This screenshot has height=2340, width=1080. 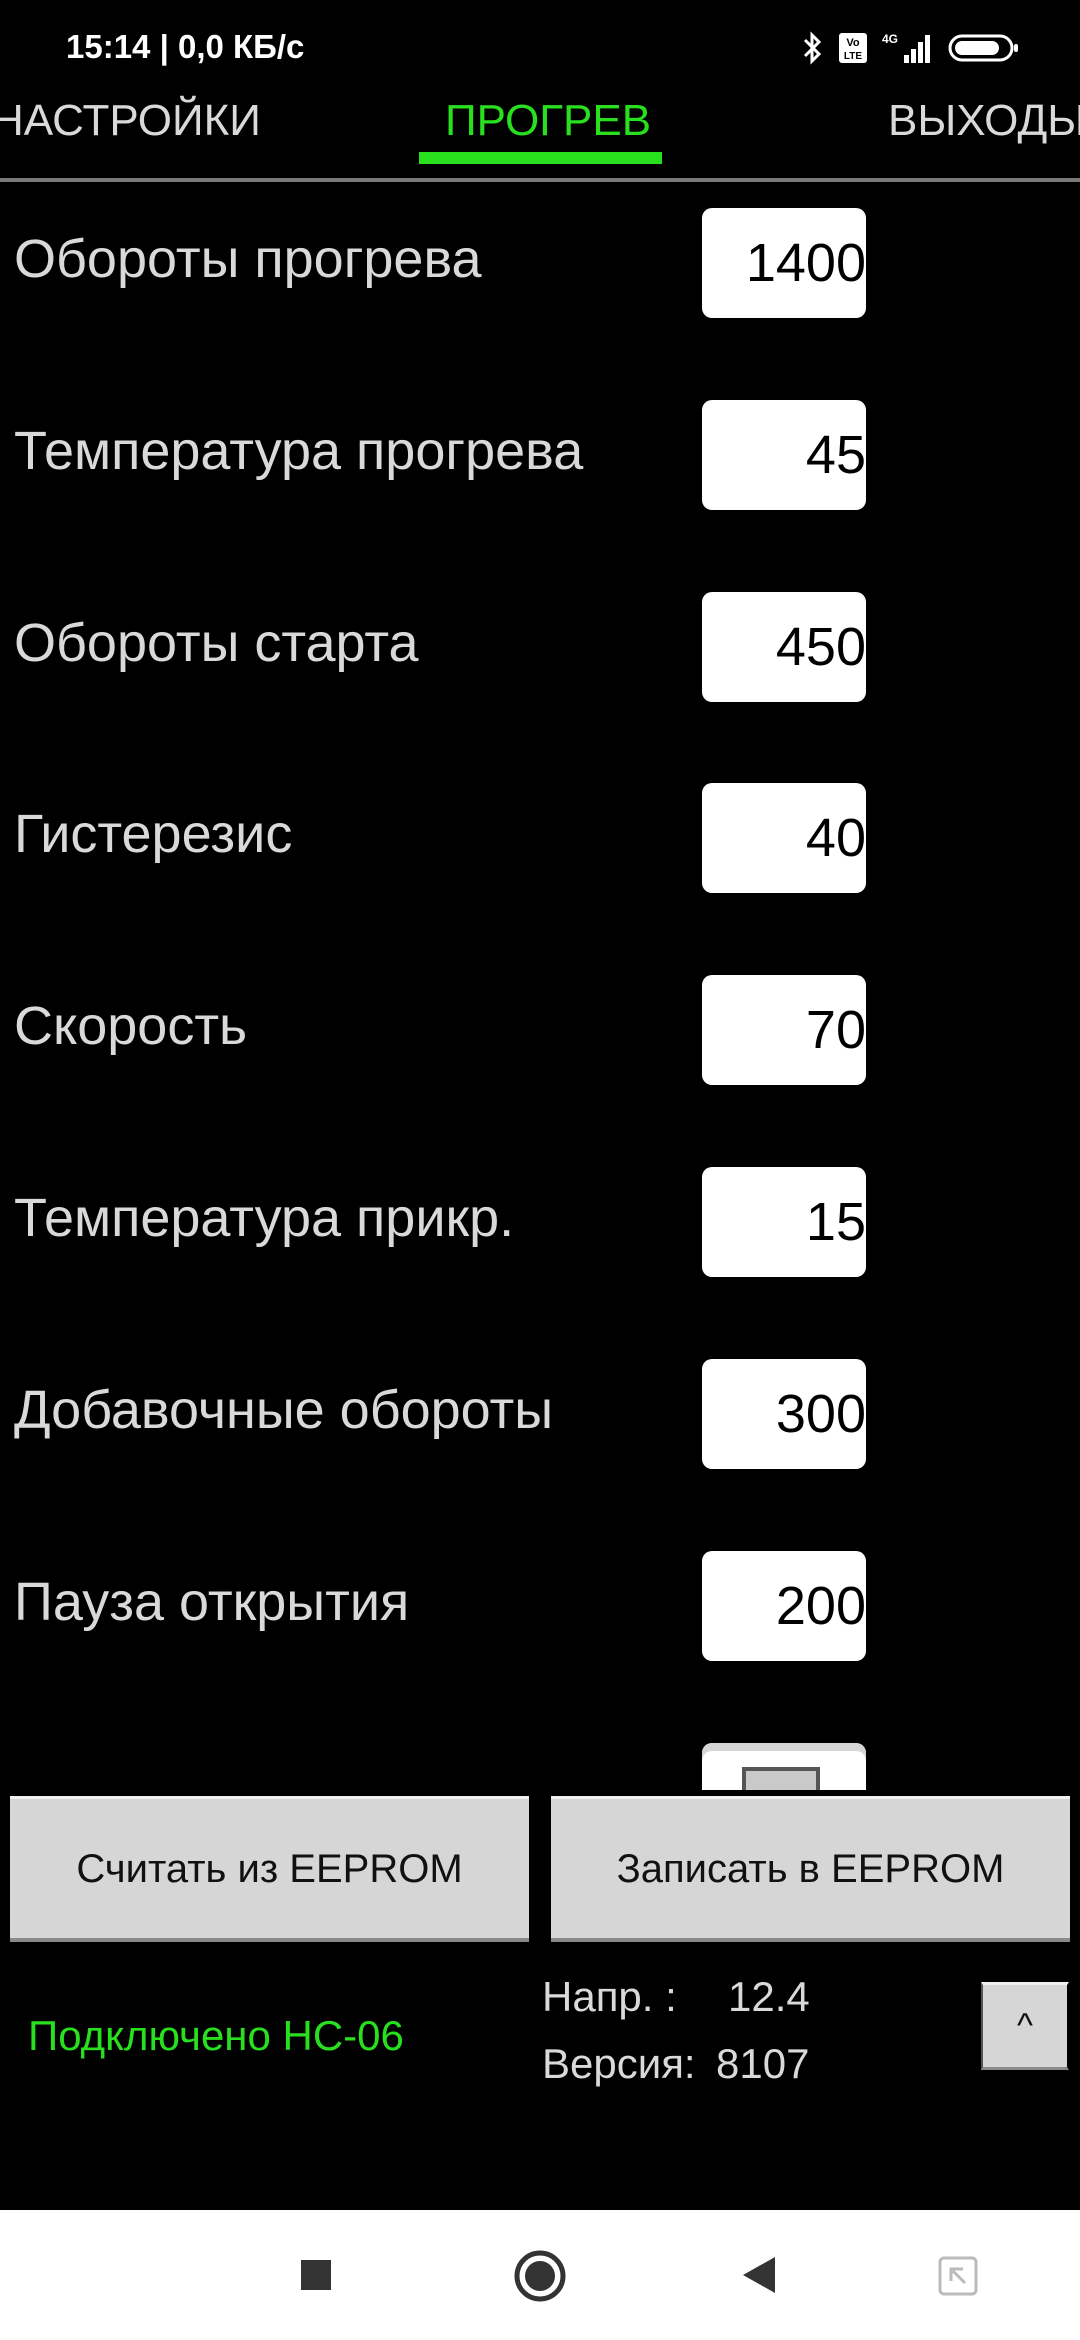 I want to click on voltage-label: Напр. :, so click(x=609, y=1996).